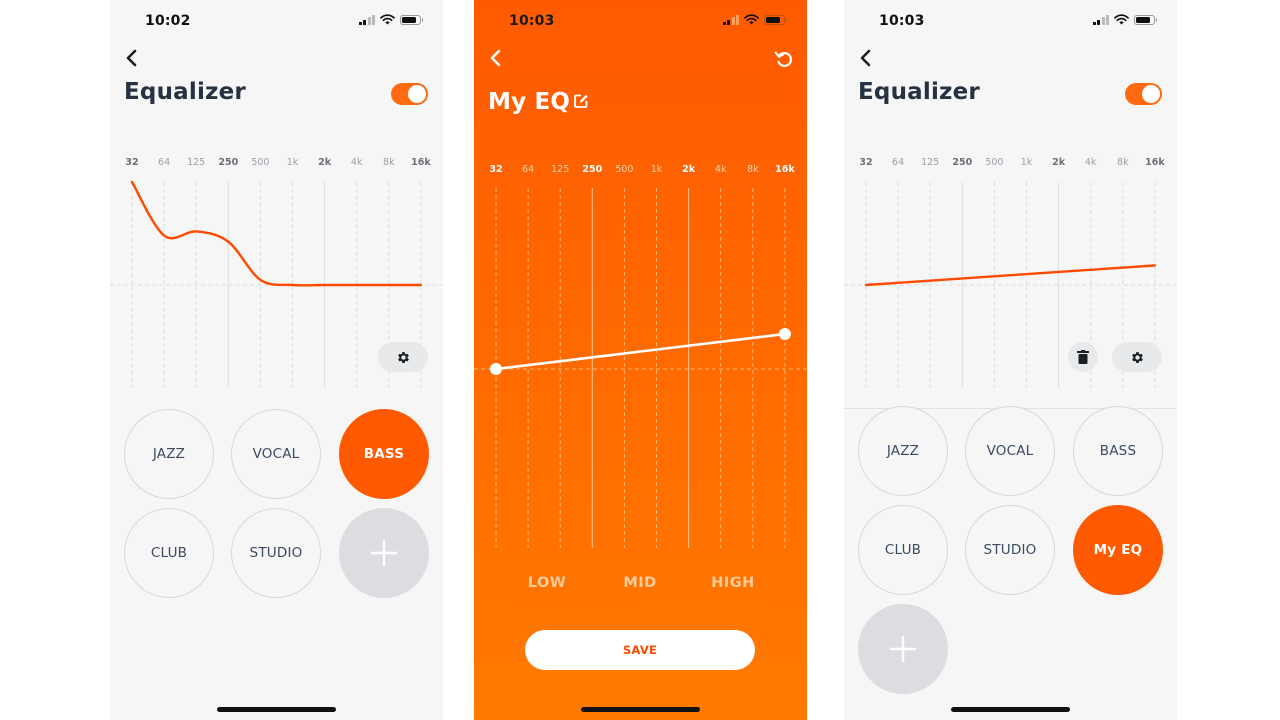  I want to click on band-label-high: HIGH, so click(733, 583).